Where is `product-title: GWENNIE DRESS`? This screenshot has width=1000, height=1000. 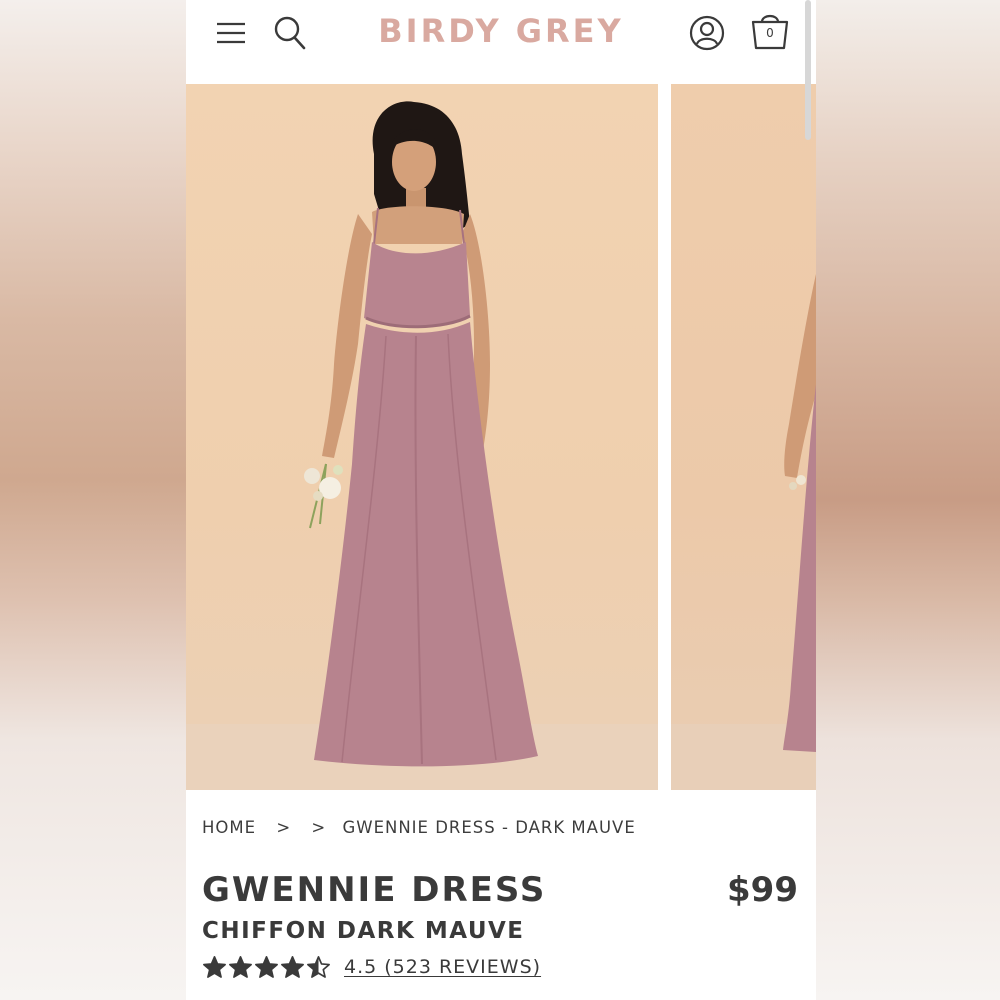 product-title: GWENNIE DRESS is located at coordinates (374, 890).